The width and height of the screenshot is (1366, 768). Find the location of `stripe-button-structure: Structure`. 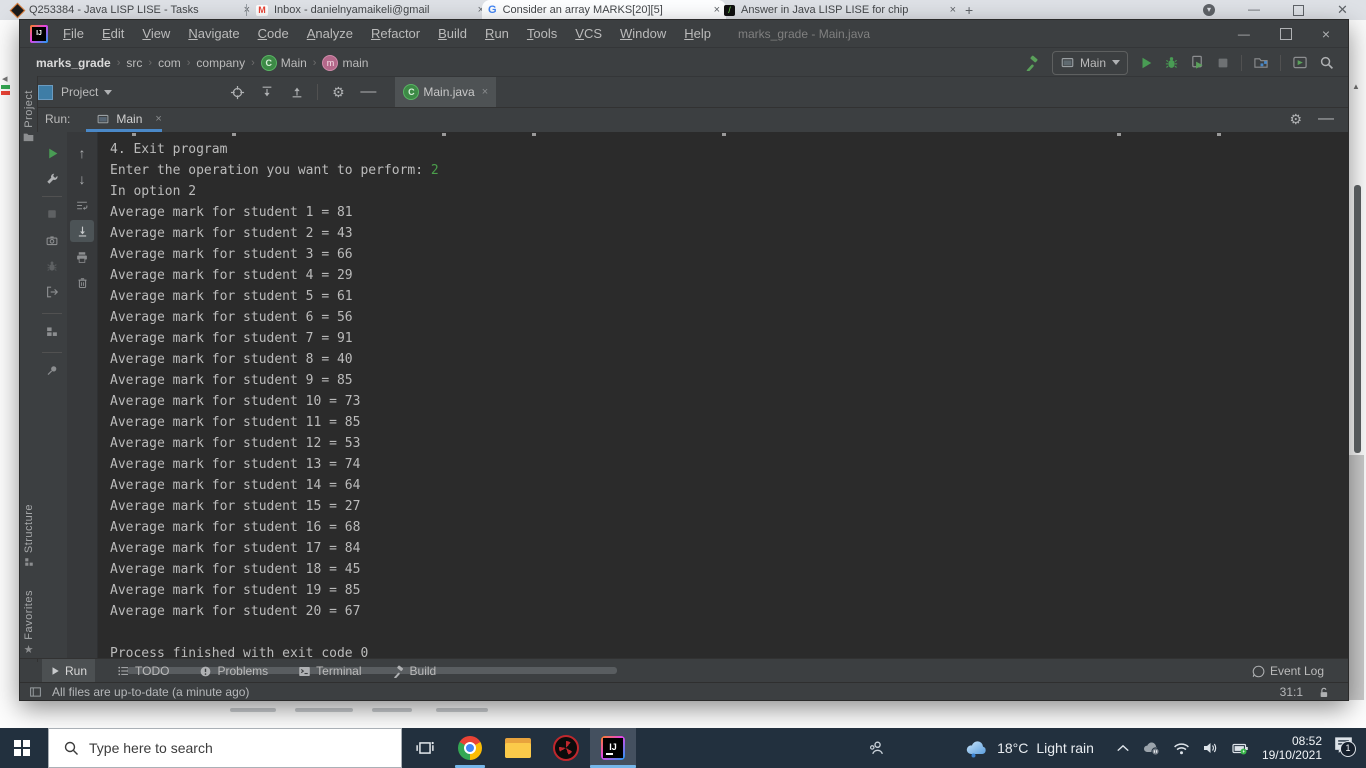

stripe-button-structure: Structure is located at coordinates (28, 535).